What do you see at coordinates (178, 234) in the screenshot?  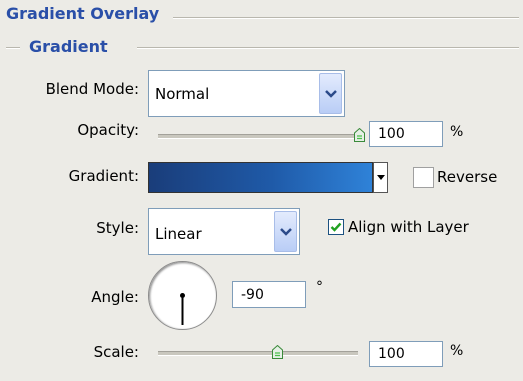 I see `style-value: Linear` at bounding box center [178, 234].